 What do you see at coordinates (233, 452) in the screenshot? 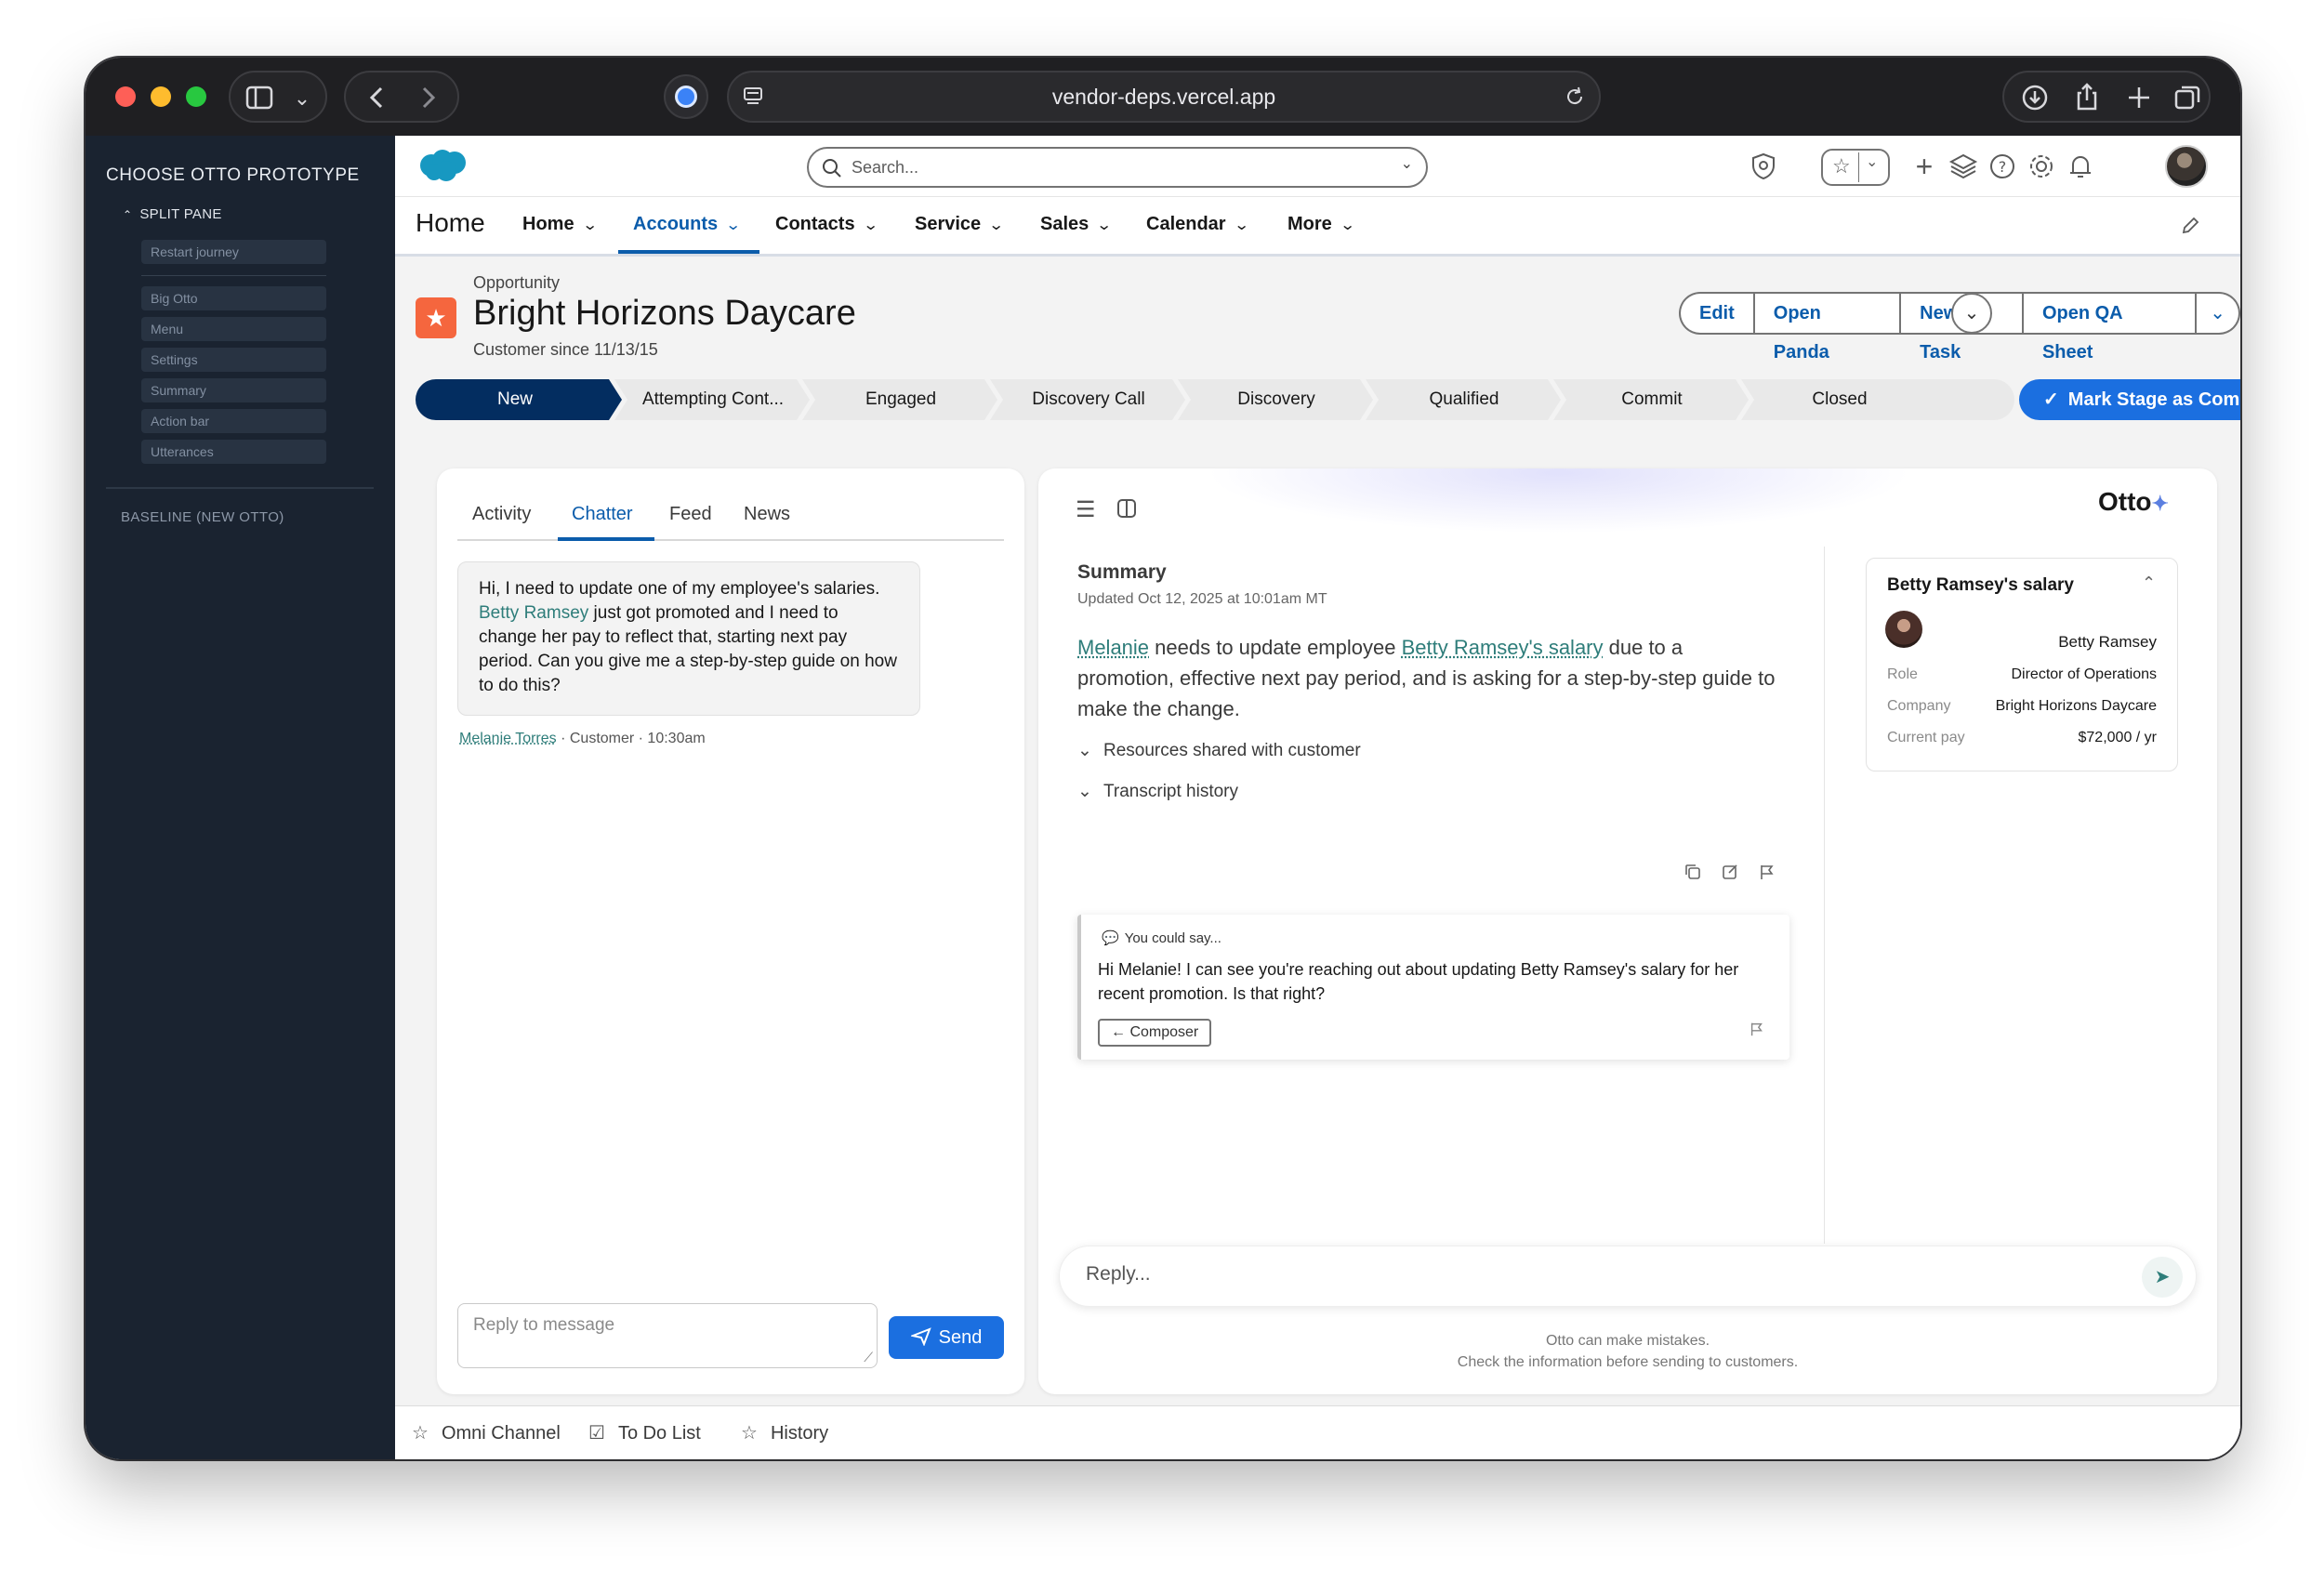
I see `proto-item-utterances: Utterances` at bounding box center [233, 452].